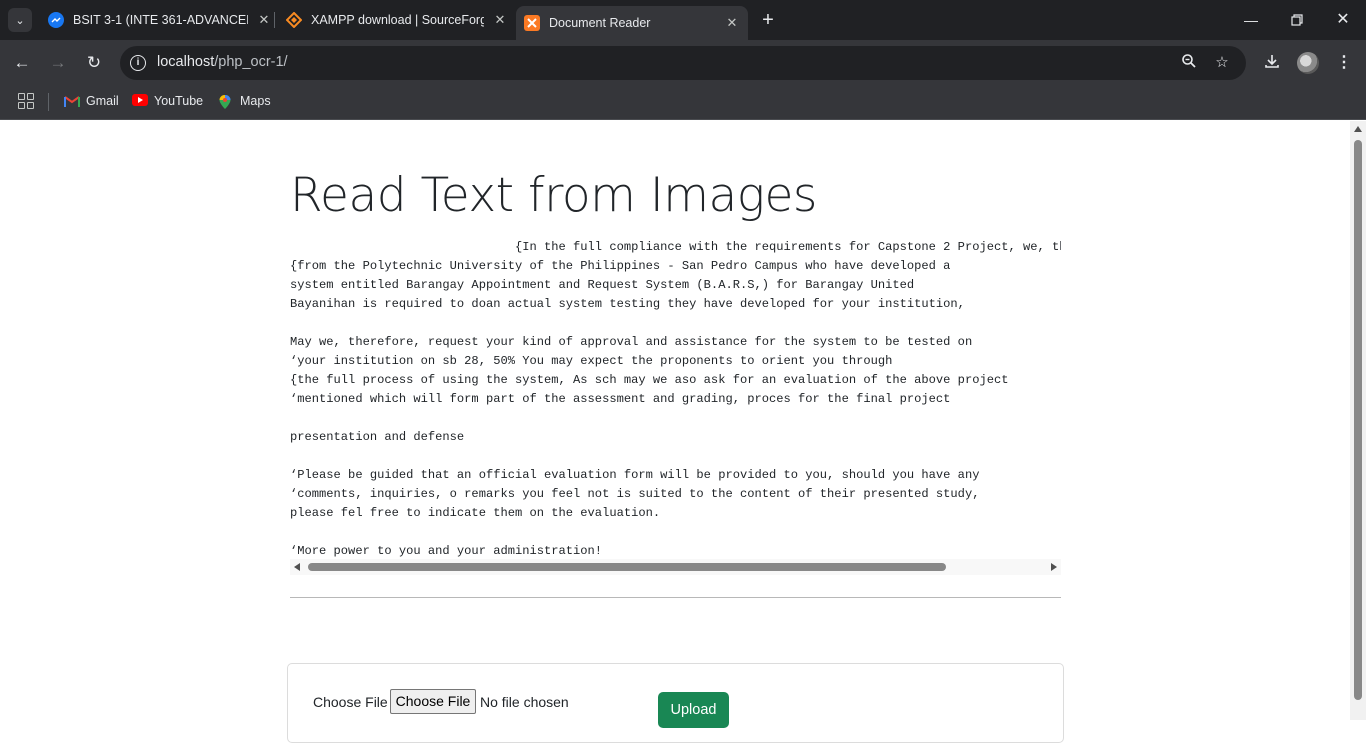  What do you see at coordinates (251, 62) in the screenshot?
I see `url-path: /php_ocr-1/` at bounding box center [251, 62].